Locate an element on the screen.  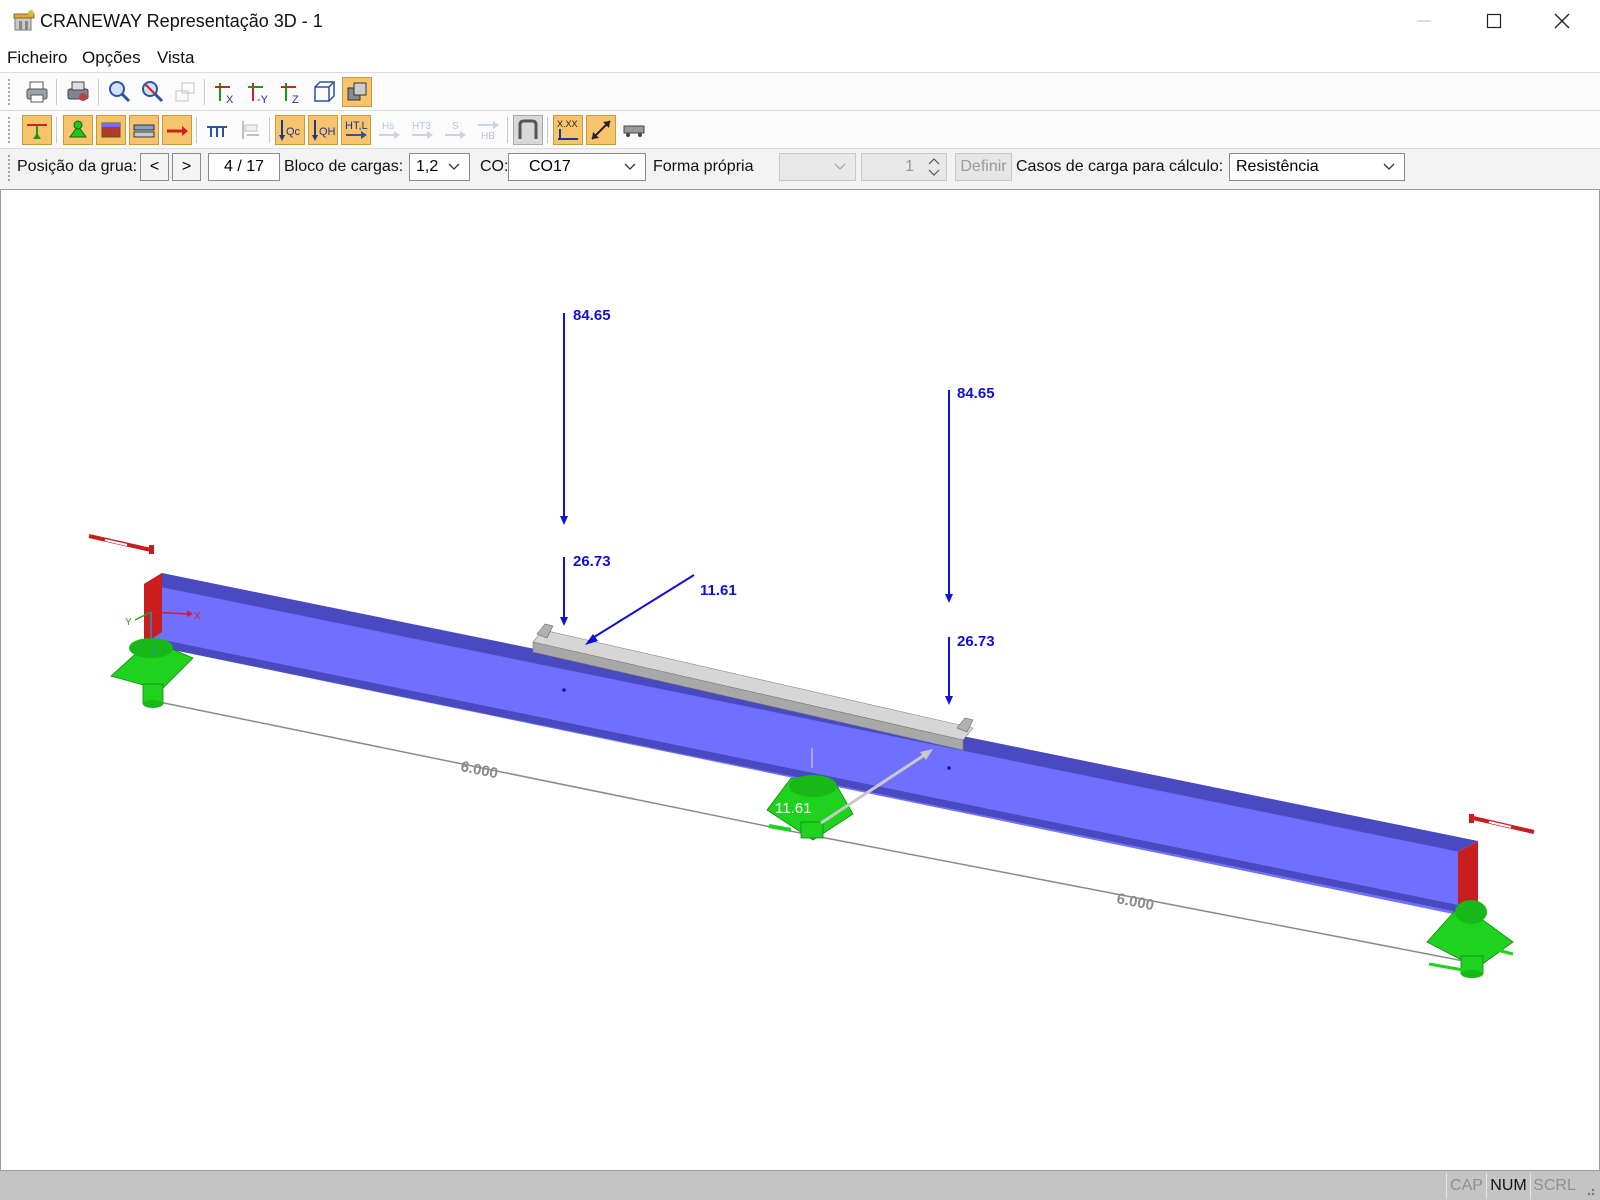
minimize-icon is located at coordinates (1424, 21).